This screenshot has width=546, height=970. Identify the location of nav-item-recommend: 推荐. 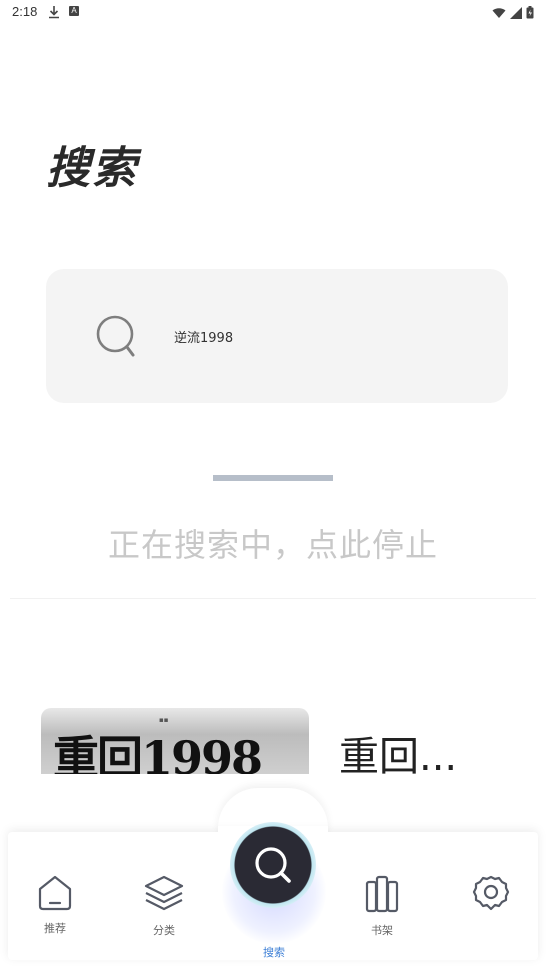
(55, 905).